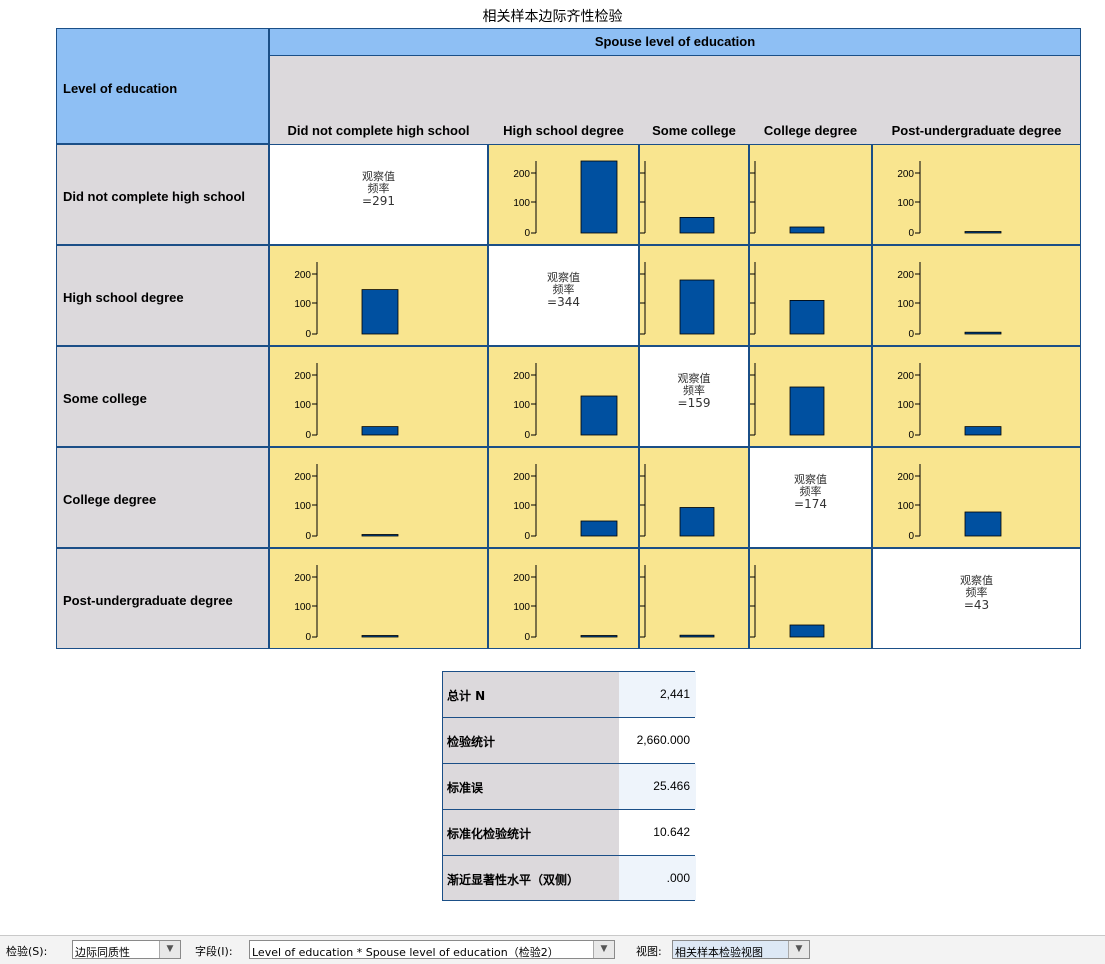  I want to click on frequency-value: =291, so click(378, 201).